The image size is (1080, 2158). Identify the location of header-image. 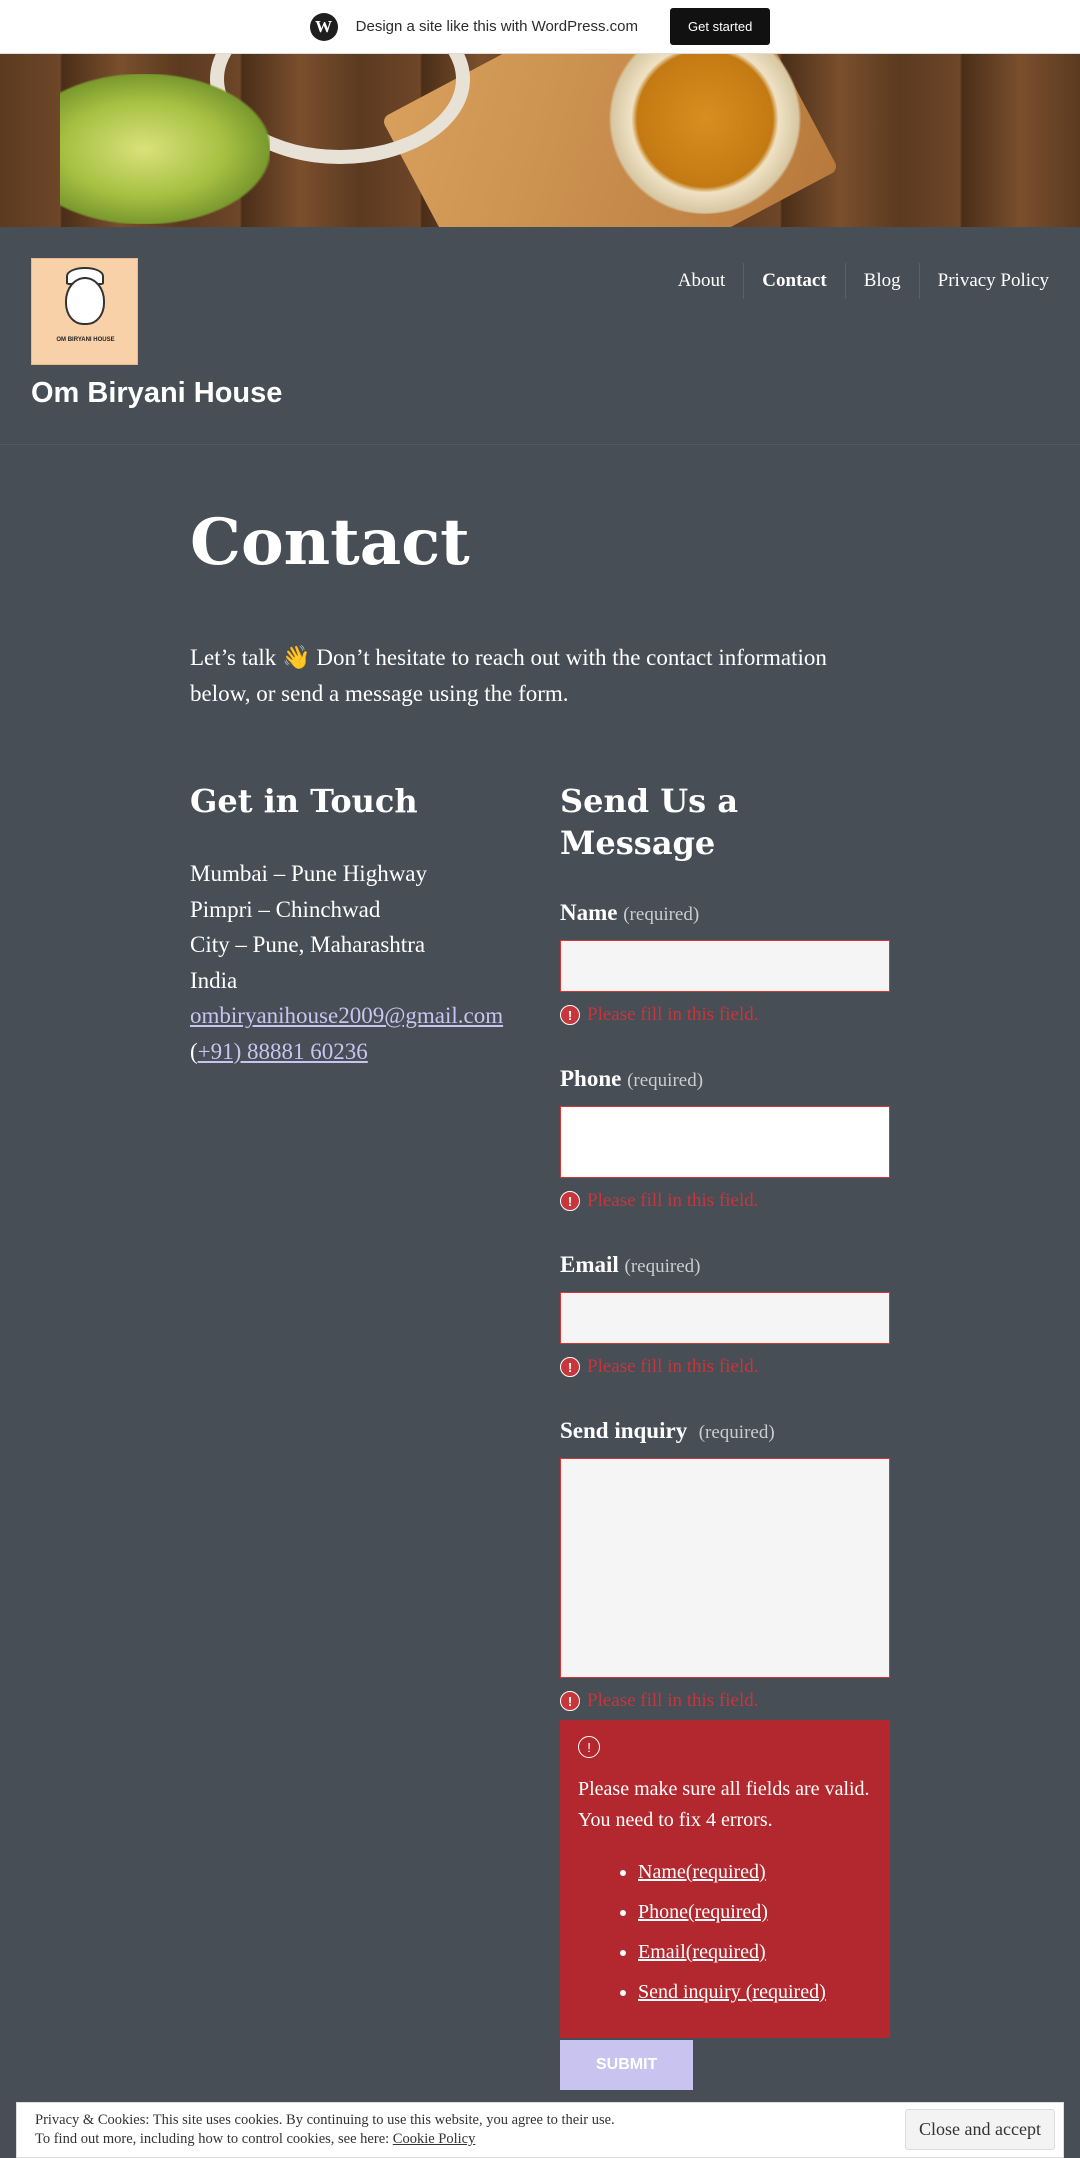
(540, 140).